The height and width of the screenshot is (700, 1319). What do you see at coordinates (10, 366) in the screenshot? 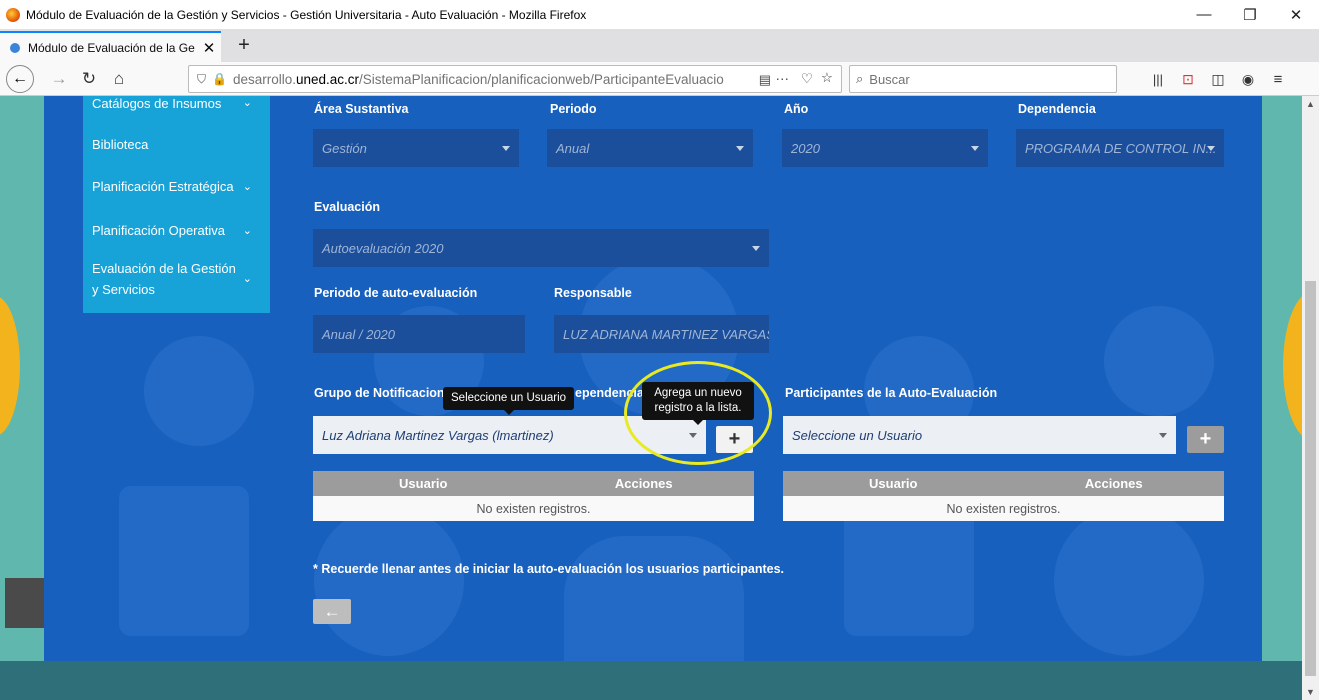
I see `bg-yellow-shape` at bounding box center [10, 366].